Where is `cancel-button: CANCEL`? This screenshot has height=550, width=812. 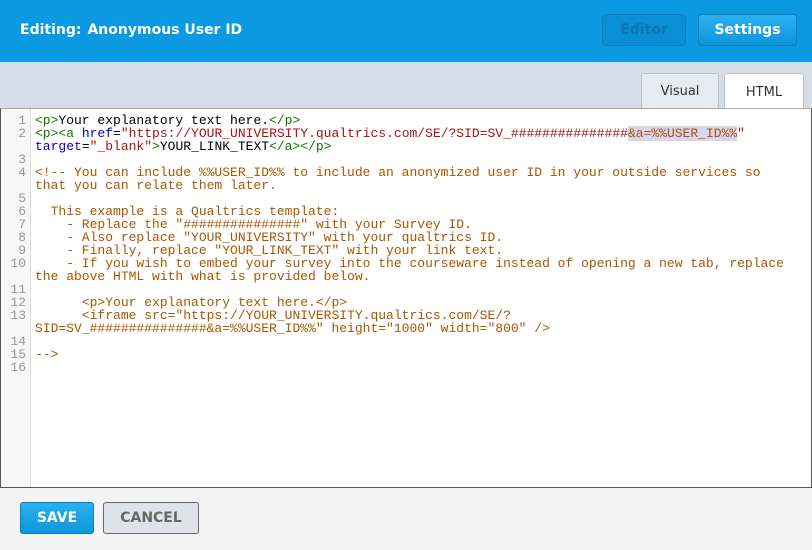 cancel-button: CANCEL is located at coordinates (151, 518).